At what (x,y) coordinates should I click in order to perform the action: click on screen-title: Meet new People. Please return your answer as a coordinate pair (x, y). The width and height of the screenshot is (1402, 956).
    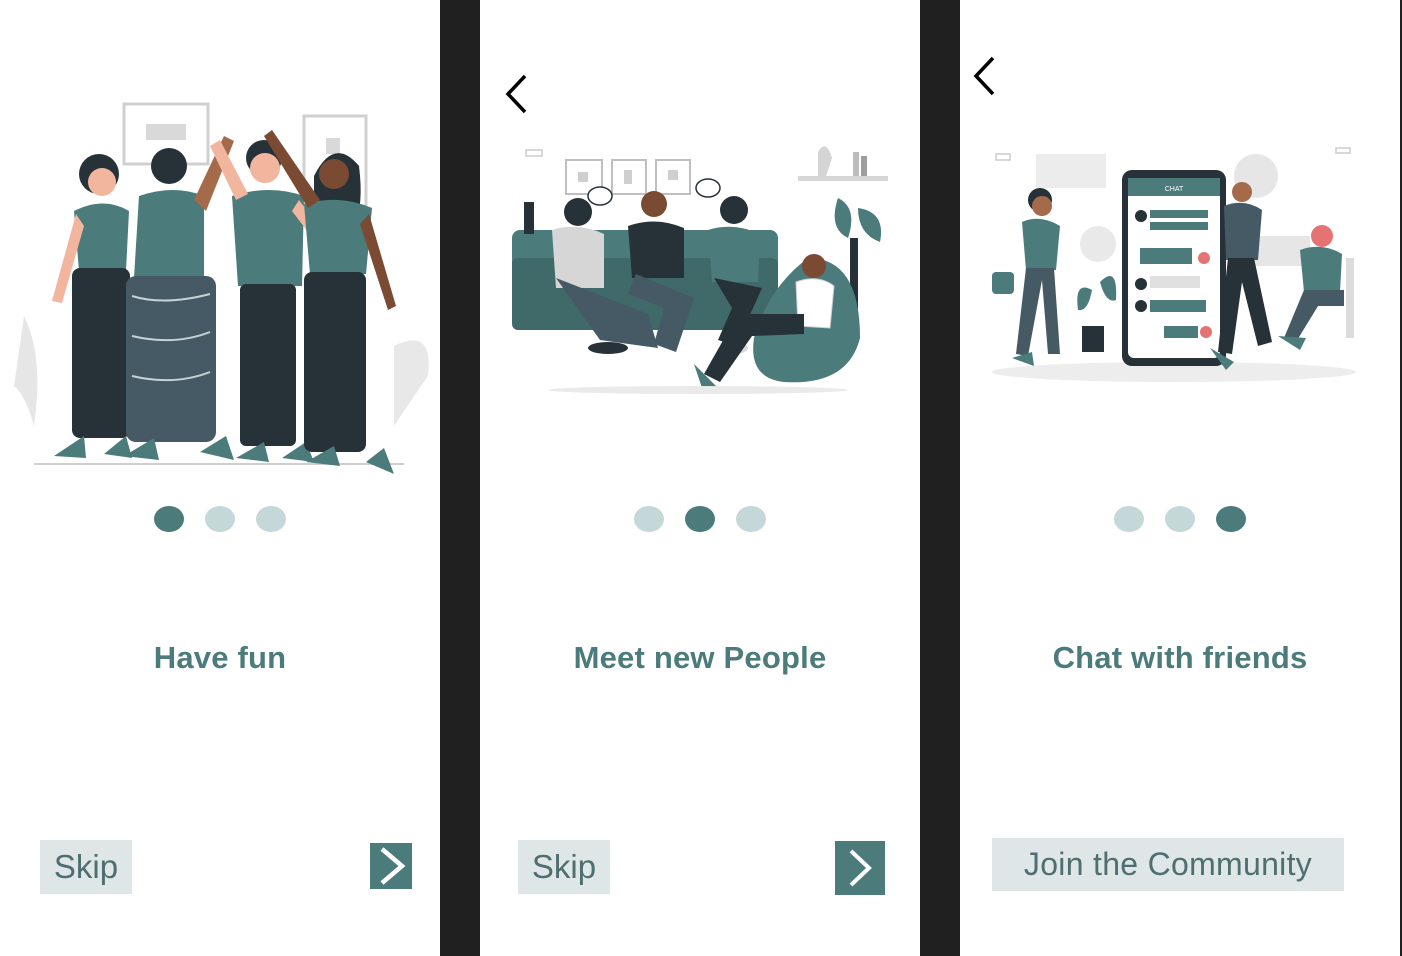
    Looking at the image, I should click on (700, 657).